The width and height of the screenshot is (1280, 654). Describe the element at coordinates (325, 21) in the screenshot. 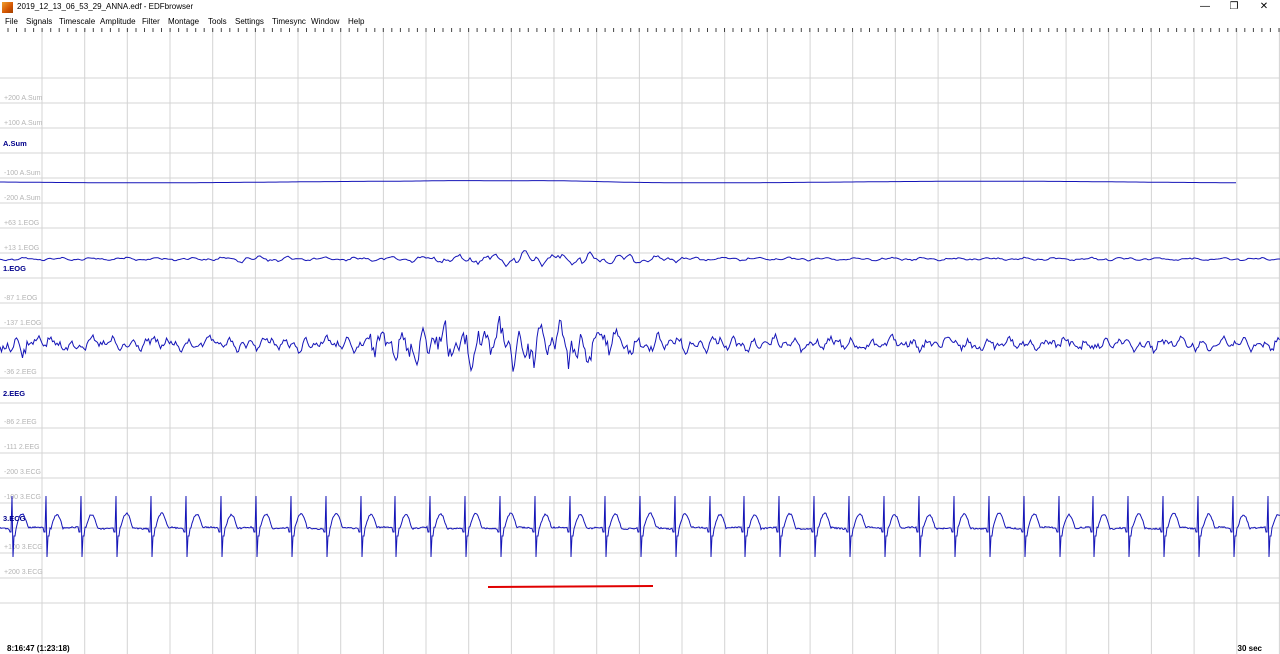

I see `menu-window: Window` at that location.